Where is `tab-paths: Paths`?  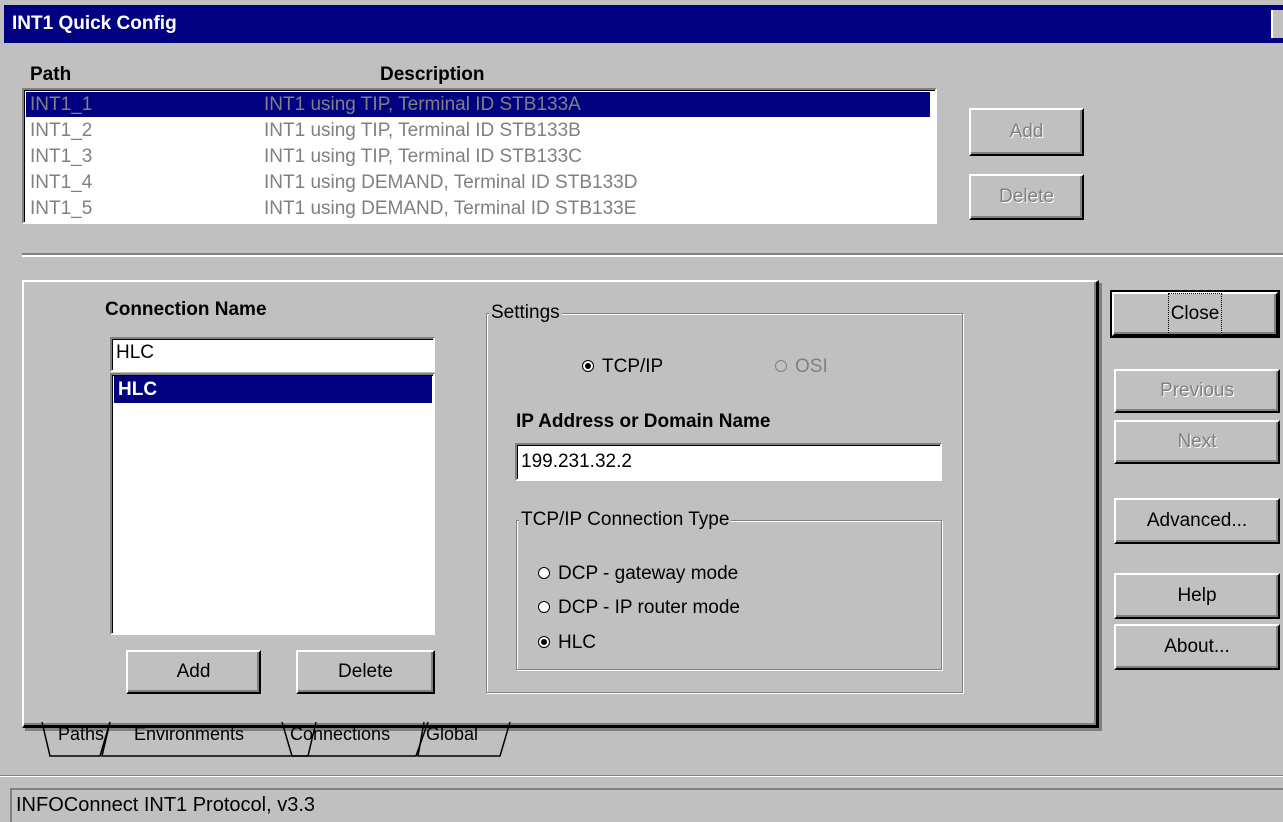
tab-paths: Paths is located at coordinates (81, 734).